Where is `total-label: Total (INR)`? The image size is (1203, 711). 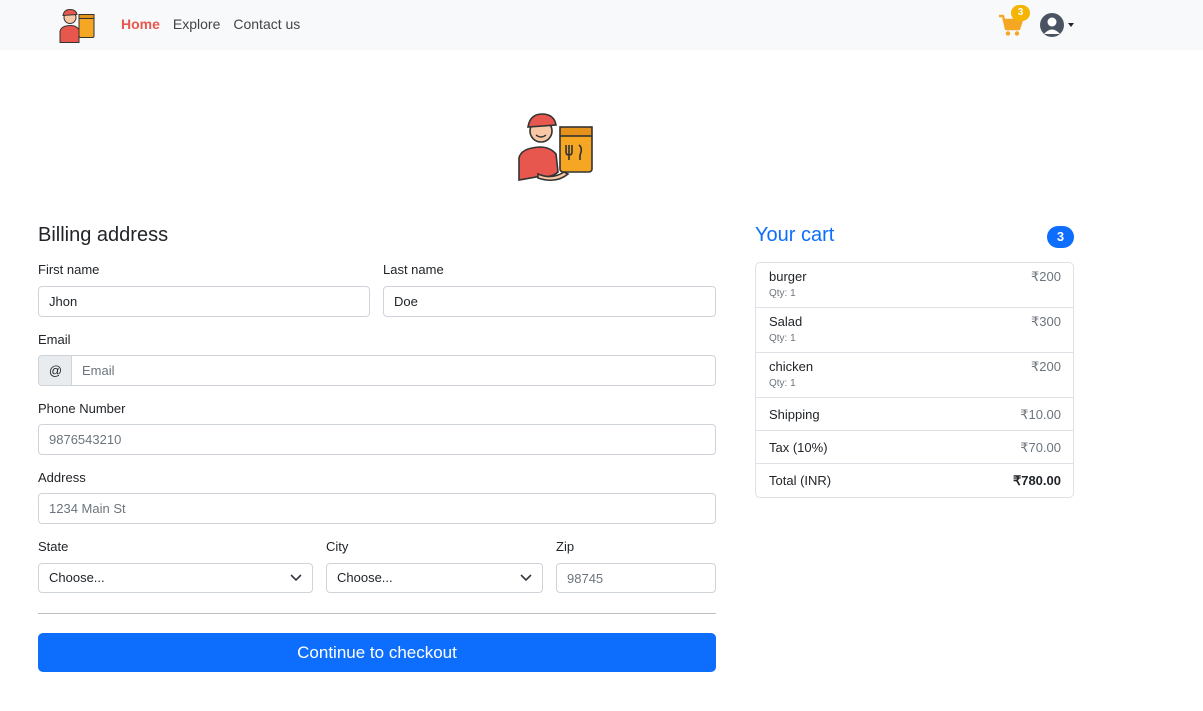
total-label: Total (INR) is located at coordinates (800, 480).